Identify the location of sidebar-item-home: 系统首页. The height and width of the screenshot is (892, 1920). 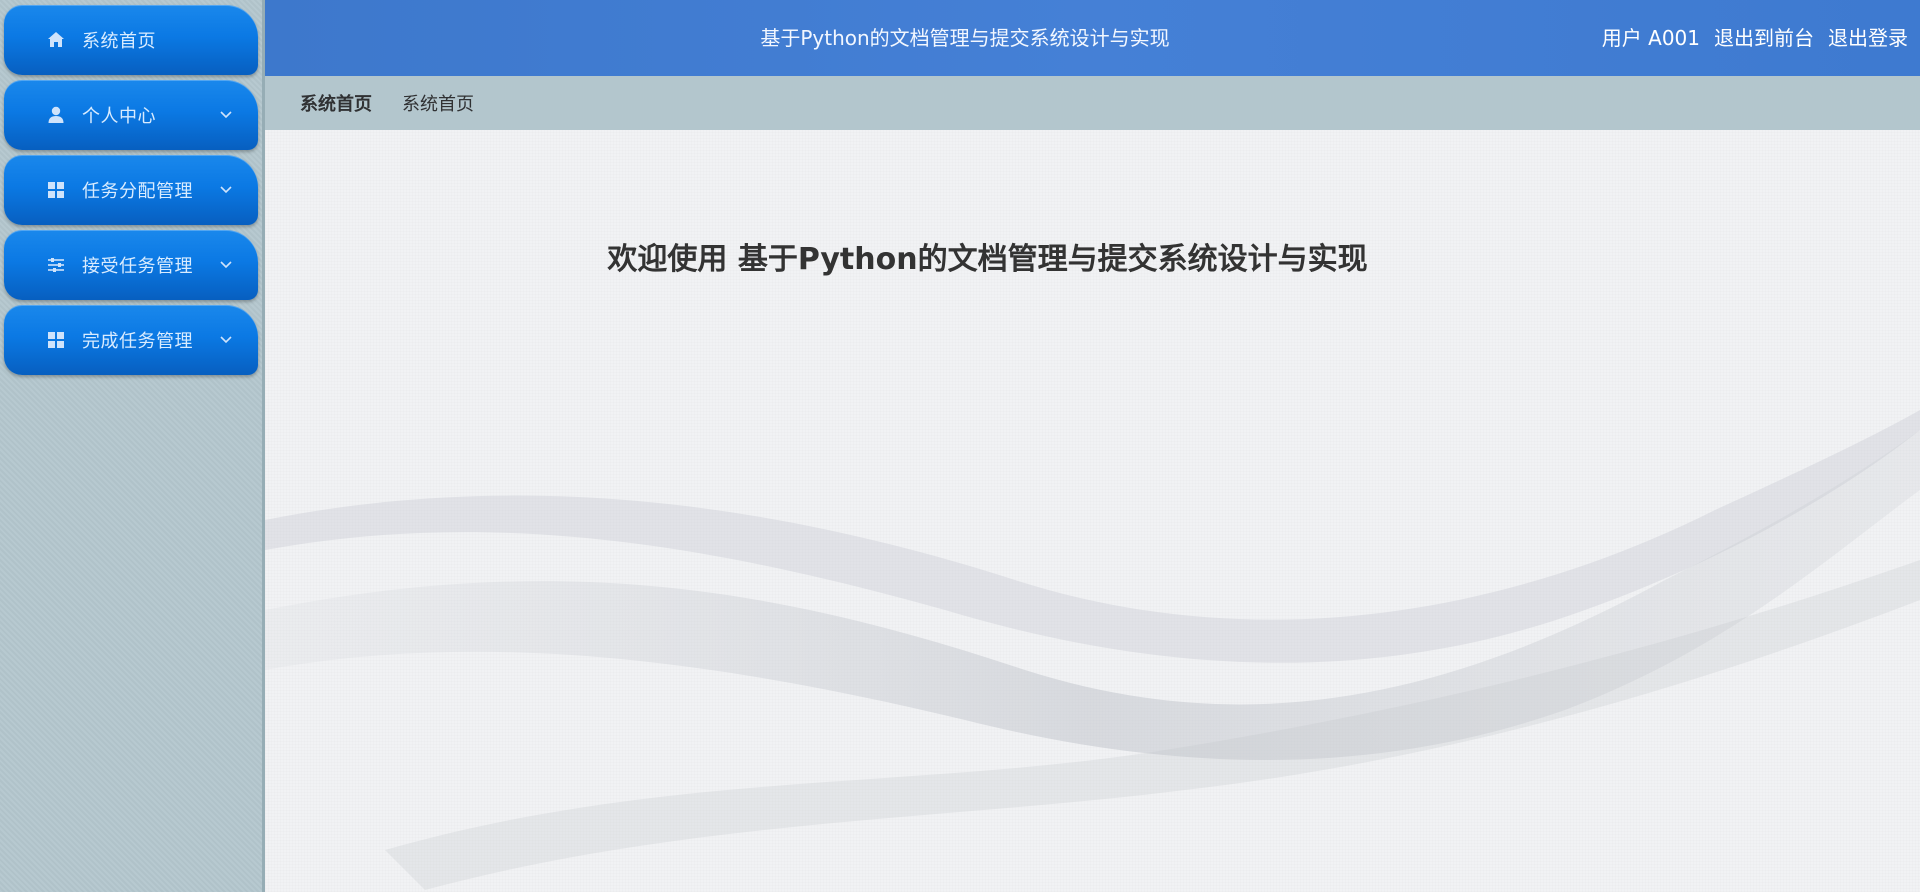
(131, 40).